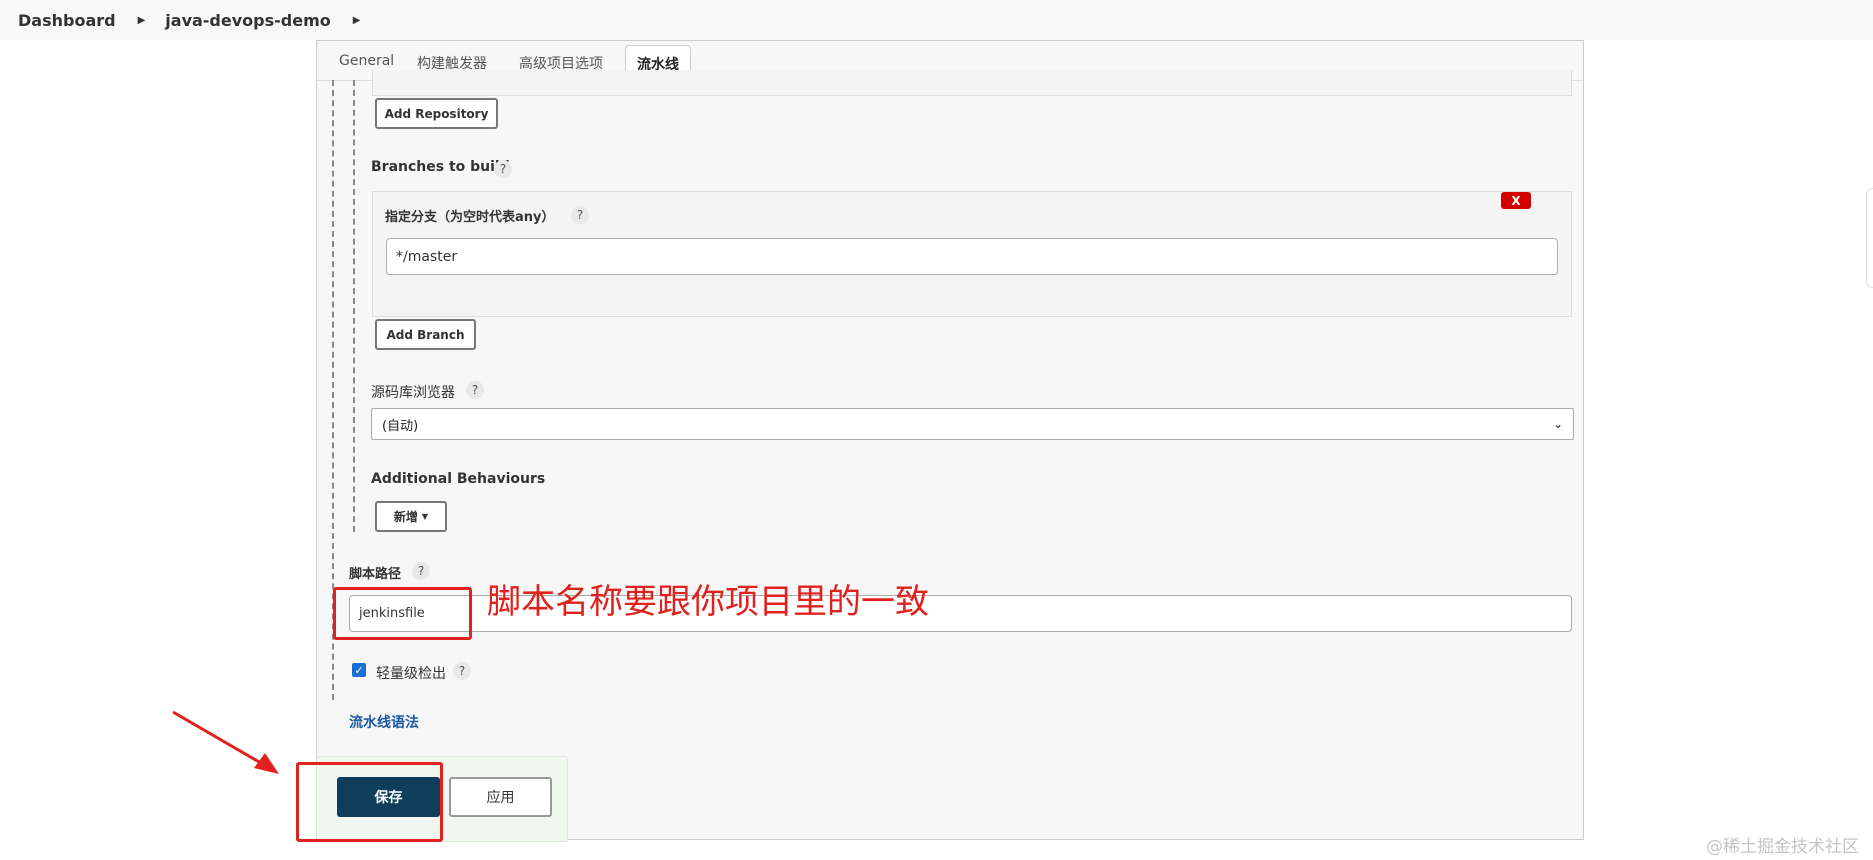 Image resolution: width=1873 pixels, height=860 pixels. What do you see at coordinates (470, 217) in the screenshot?
I see `branch-specifier-label: 指定分支（为空时代表any）` at bounding box center [470, 217].